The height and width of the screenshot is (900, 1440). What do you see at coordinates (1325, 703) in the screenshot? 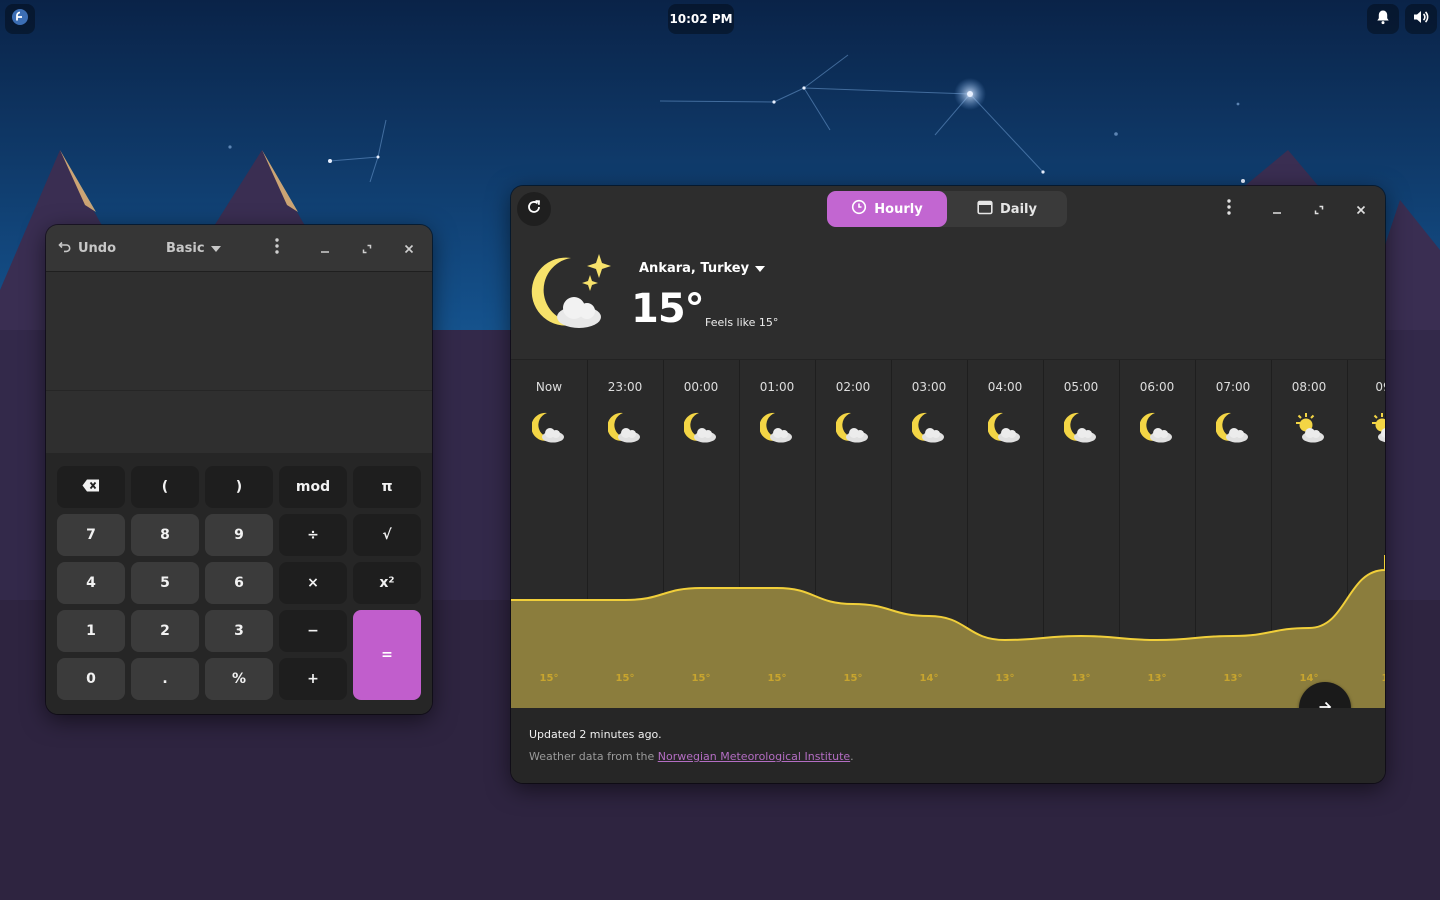
I see `arrow-right-icon` at bounding box center [1325, 703].